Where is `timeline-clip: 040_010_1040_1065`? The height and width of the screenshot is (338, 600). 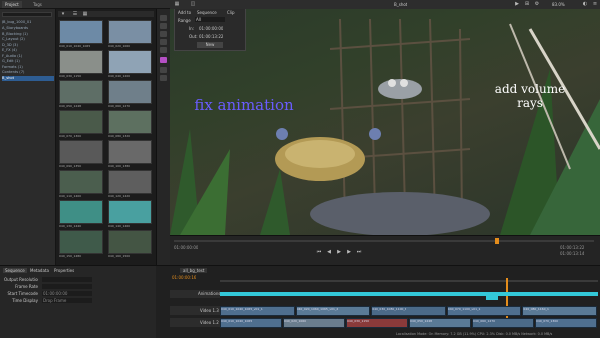 timeline-clip: 040_010_1040_1065 is located at coordinates (251, 323).